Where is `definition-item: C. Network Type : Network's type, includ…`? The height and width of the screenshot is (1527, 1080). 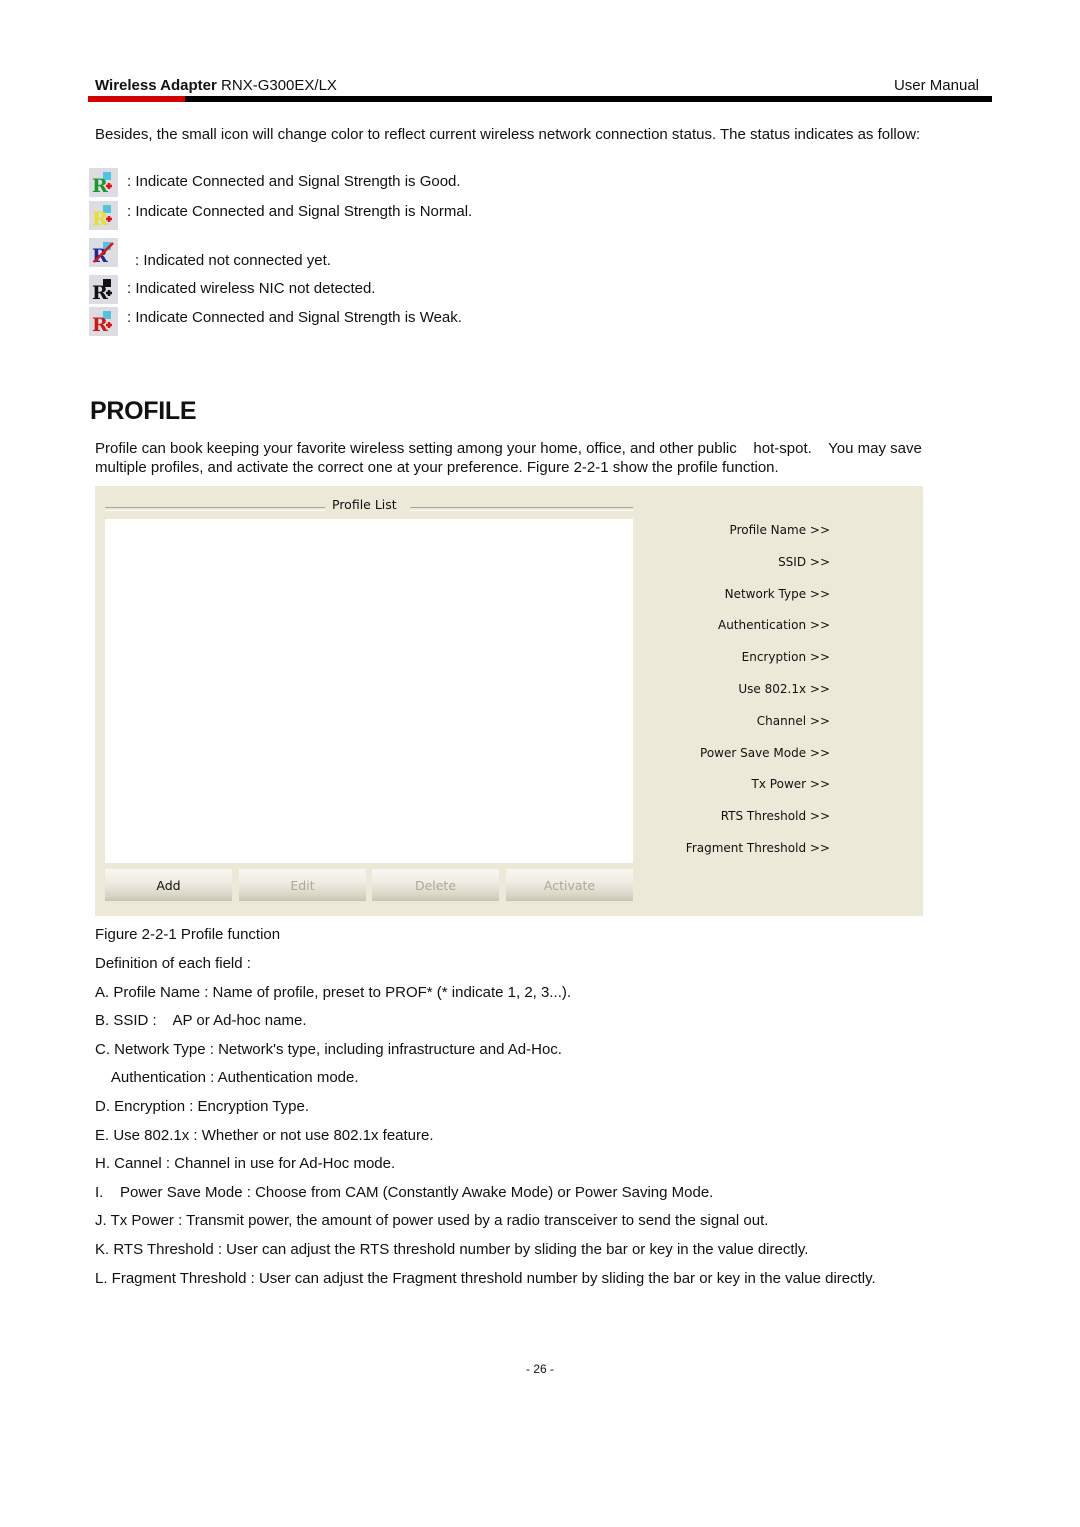 definition-item: C. Network Type : Network's type, includ… is located at coordinates (328, 1049).